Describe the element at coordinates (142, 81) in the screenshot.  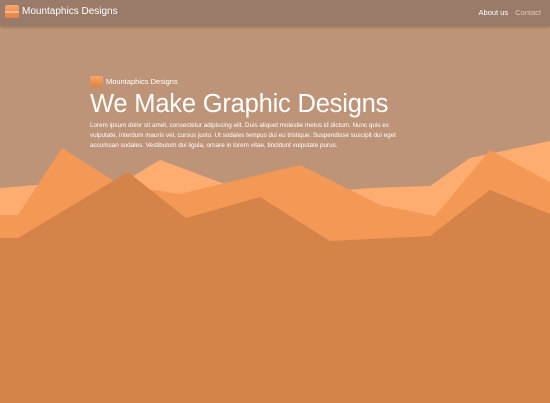
I see `hero-brand-name: Mountaphics Designs` at that location.